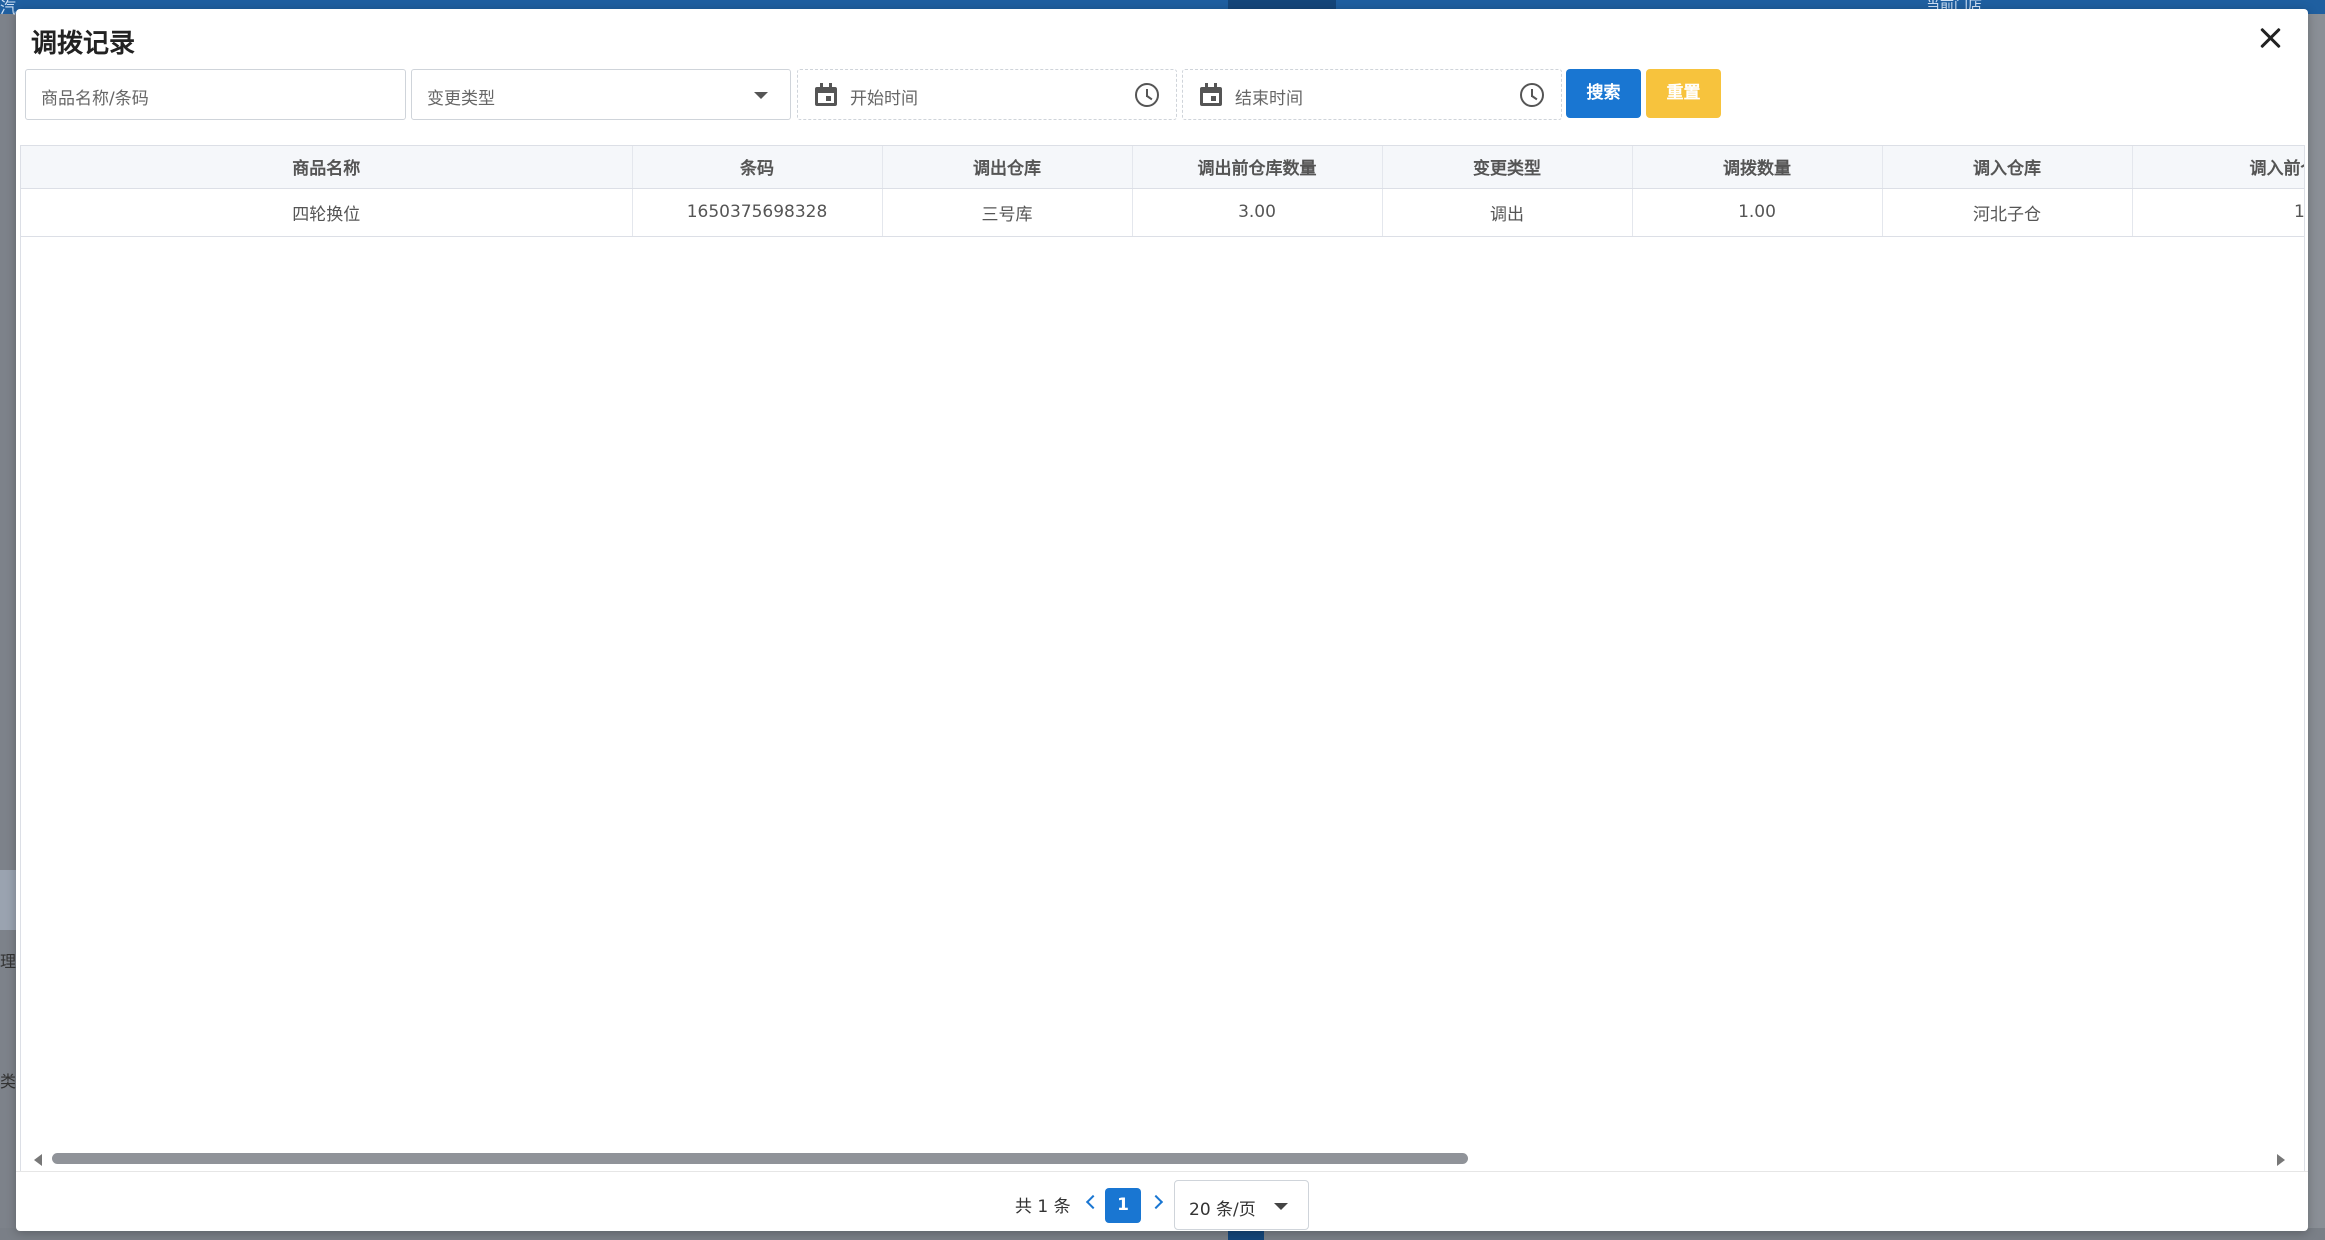  What do you see at coordinates (757, 167) in the screenshot?
I see `column-header: 条码` at bounding box center [757, 167].